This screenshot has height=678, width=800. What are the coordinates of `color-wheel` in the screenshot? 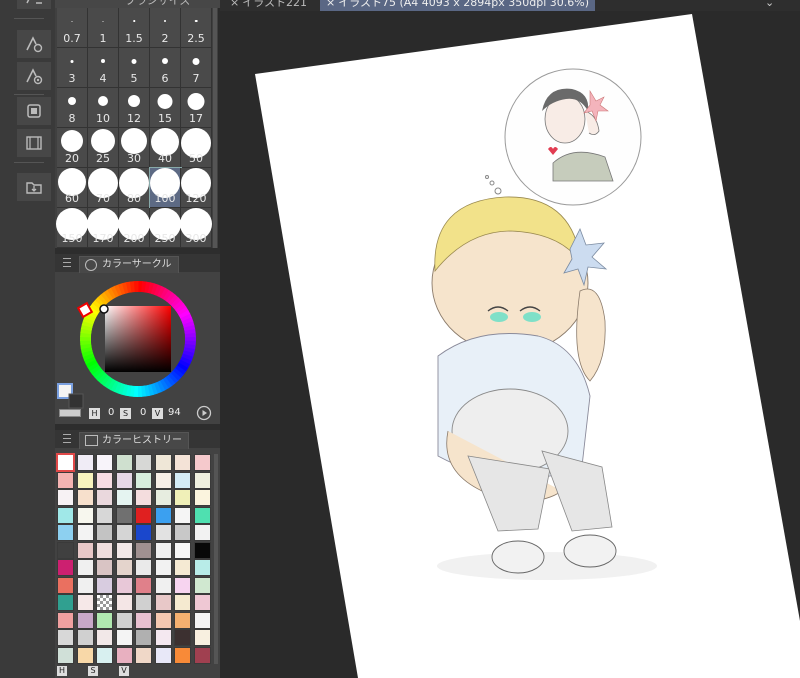 It's located at (137, 347).